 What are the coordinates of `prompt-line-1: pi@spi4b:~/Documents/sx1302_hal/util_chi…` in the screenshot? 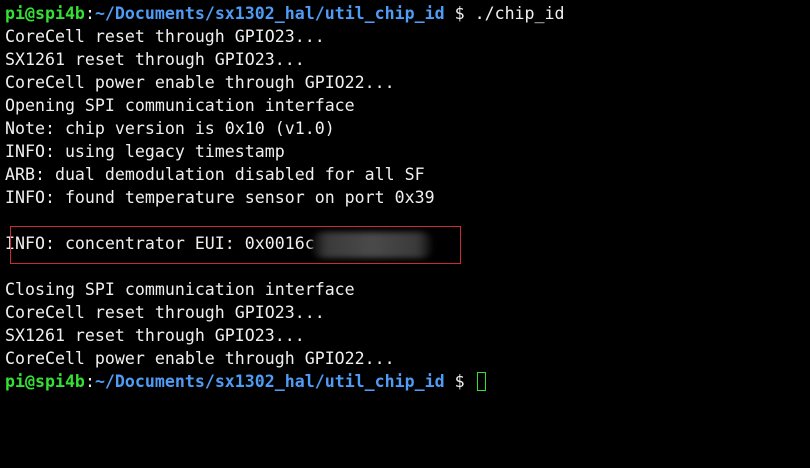 It's located at (405, 13).